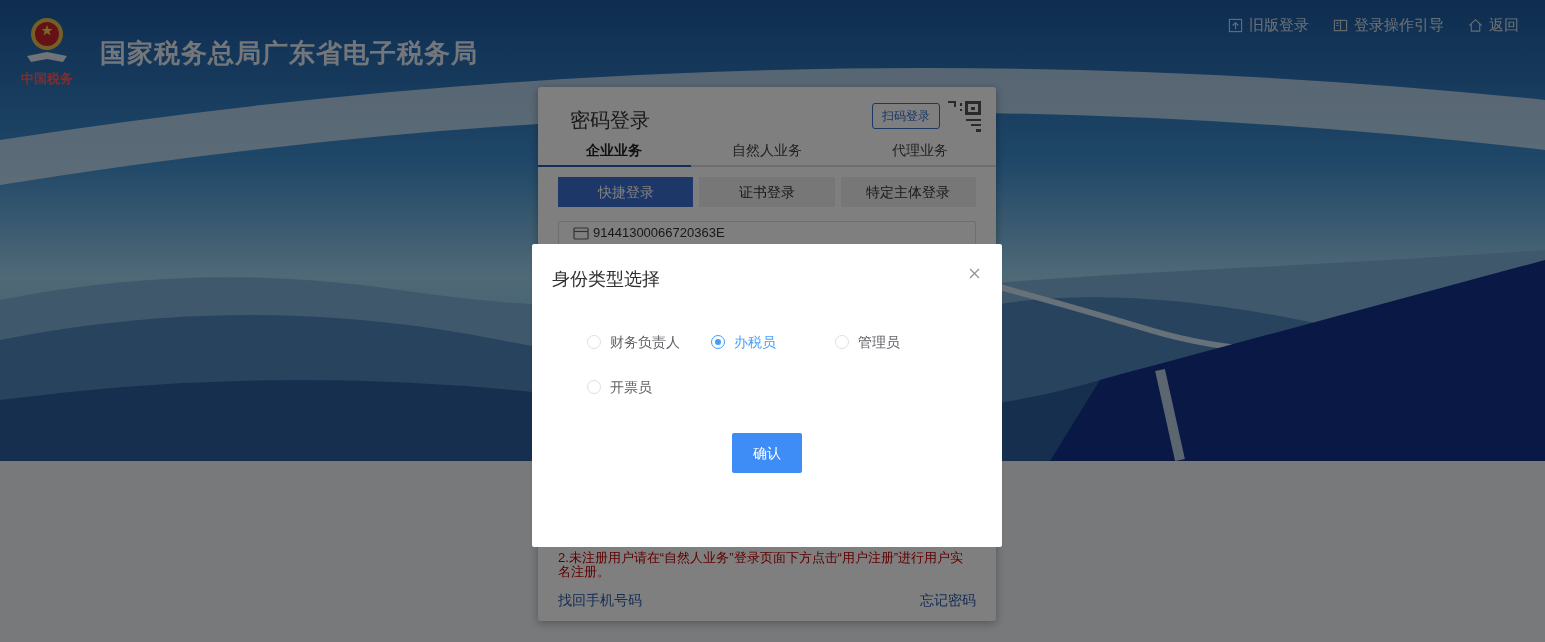  I want to click on account-link: 找回手机号码, so click(600, 600).